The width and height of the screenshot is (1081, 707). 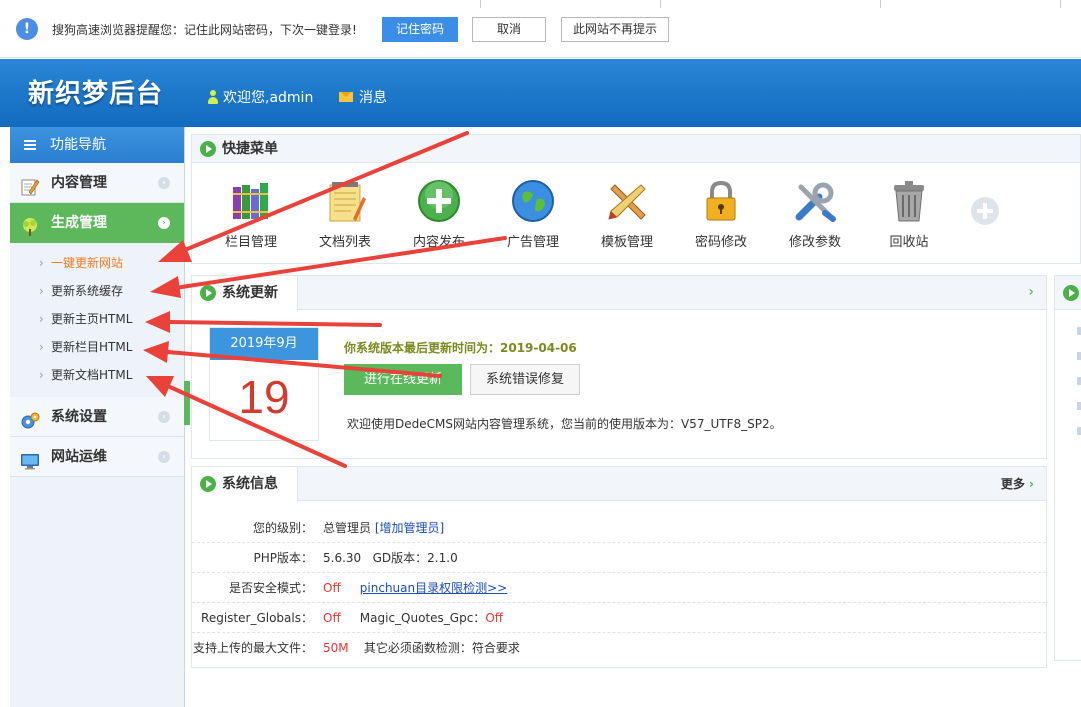 I want to click on quick-item-password: 密码修改, so click(x=721, y=214).